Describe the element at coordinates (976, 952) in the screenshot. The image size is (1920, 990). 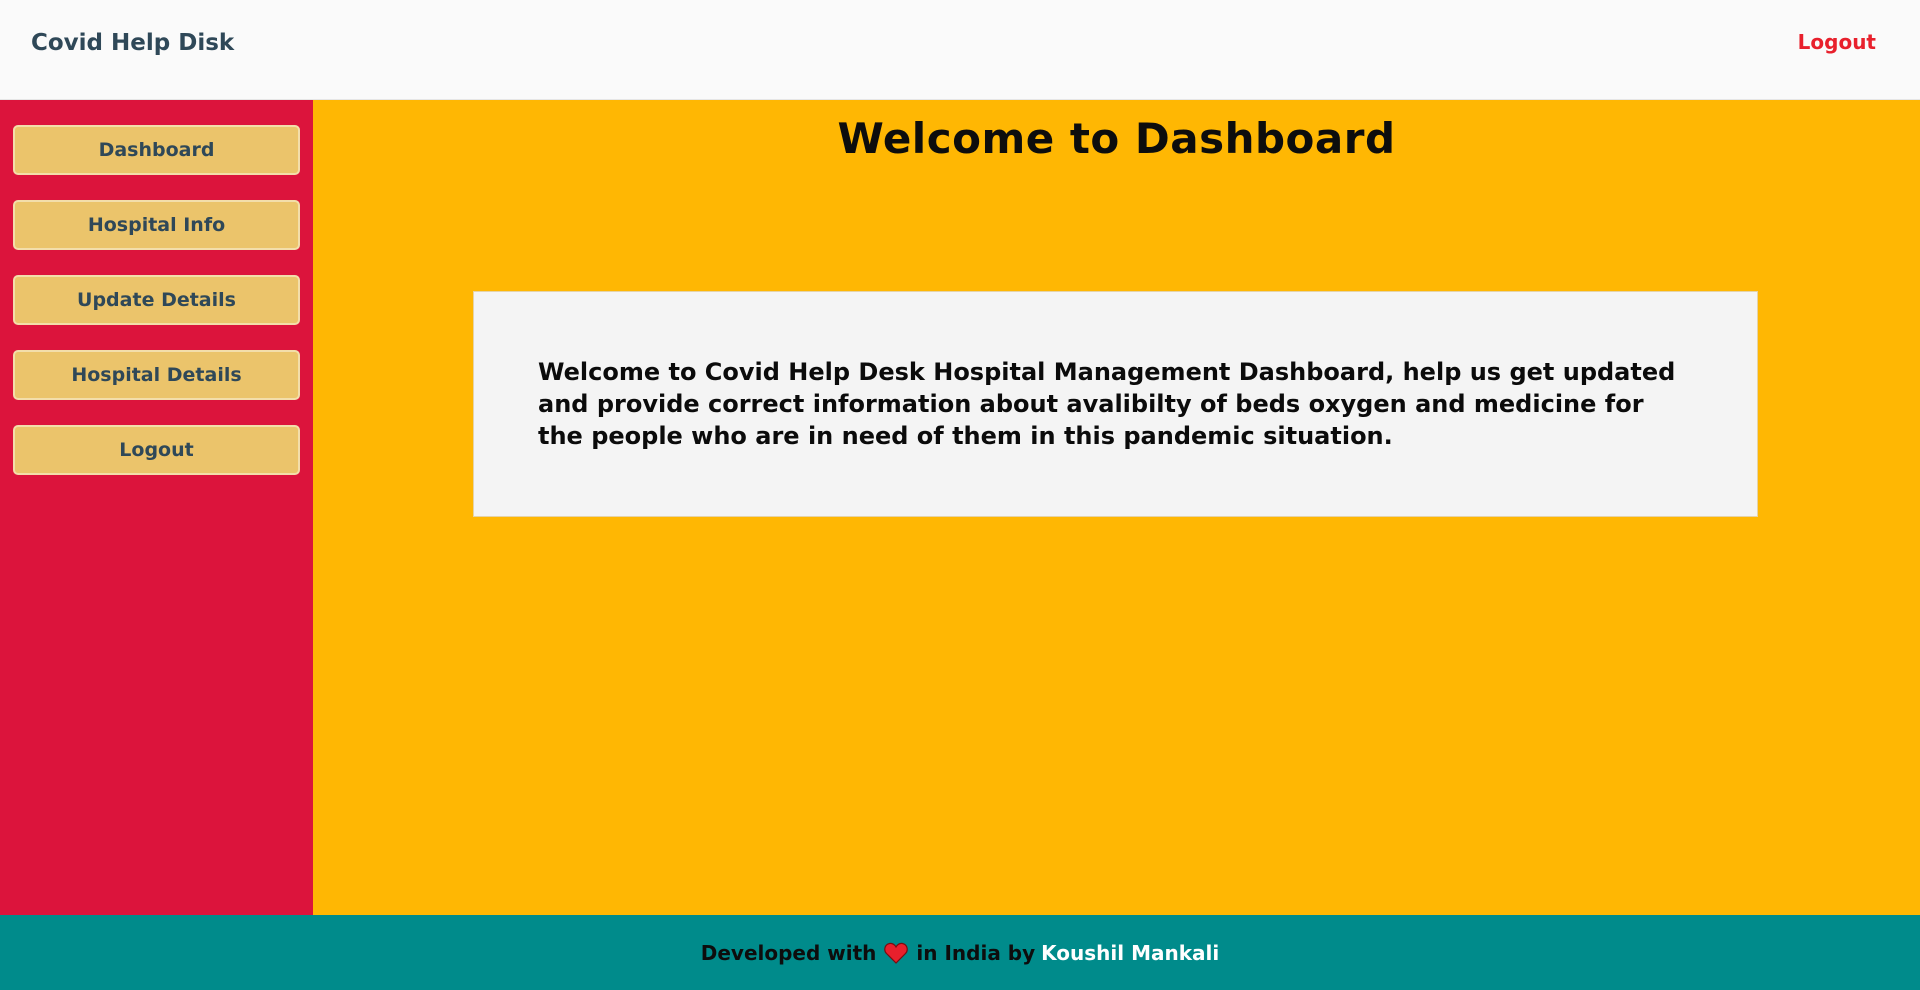
I see `footer-middle-text: in India by` at that location.